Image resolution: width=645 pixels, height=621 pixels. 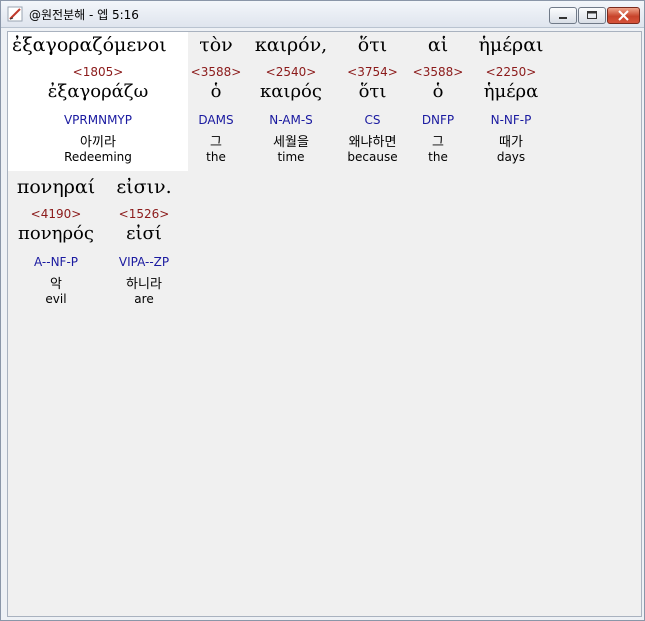 I want to click on korean-gloss: 세월을, so click(x=291, y=142).